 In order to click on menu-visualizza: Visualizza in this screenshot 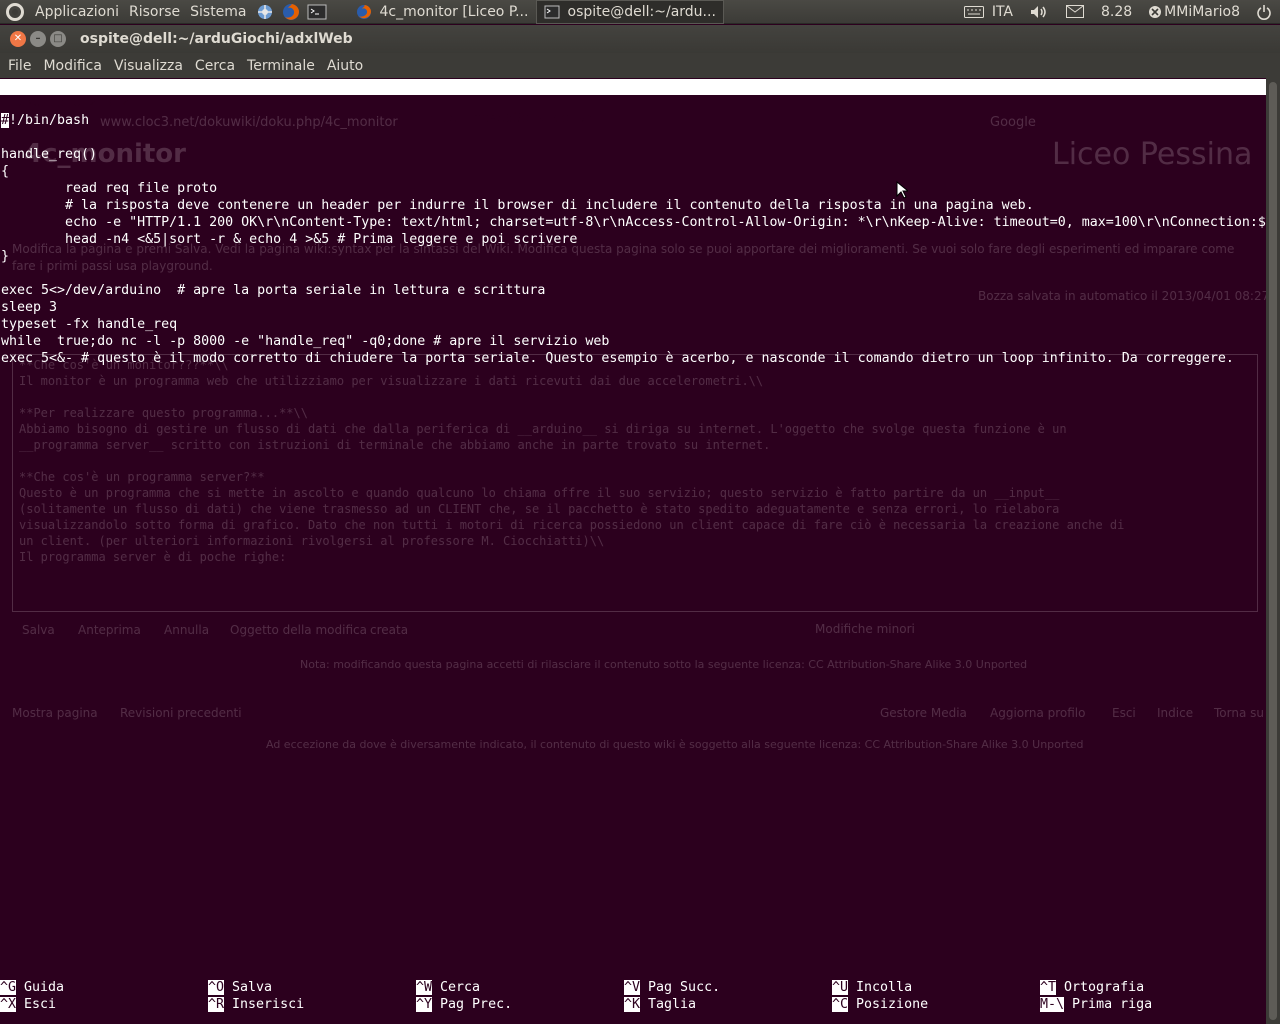, I will do `click(148, 66)`.